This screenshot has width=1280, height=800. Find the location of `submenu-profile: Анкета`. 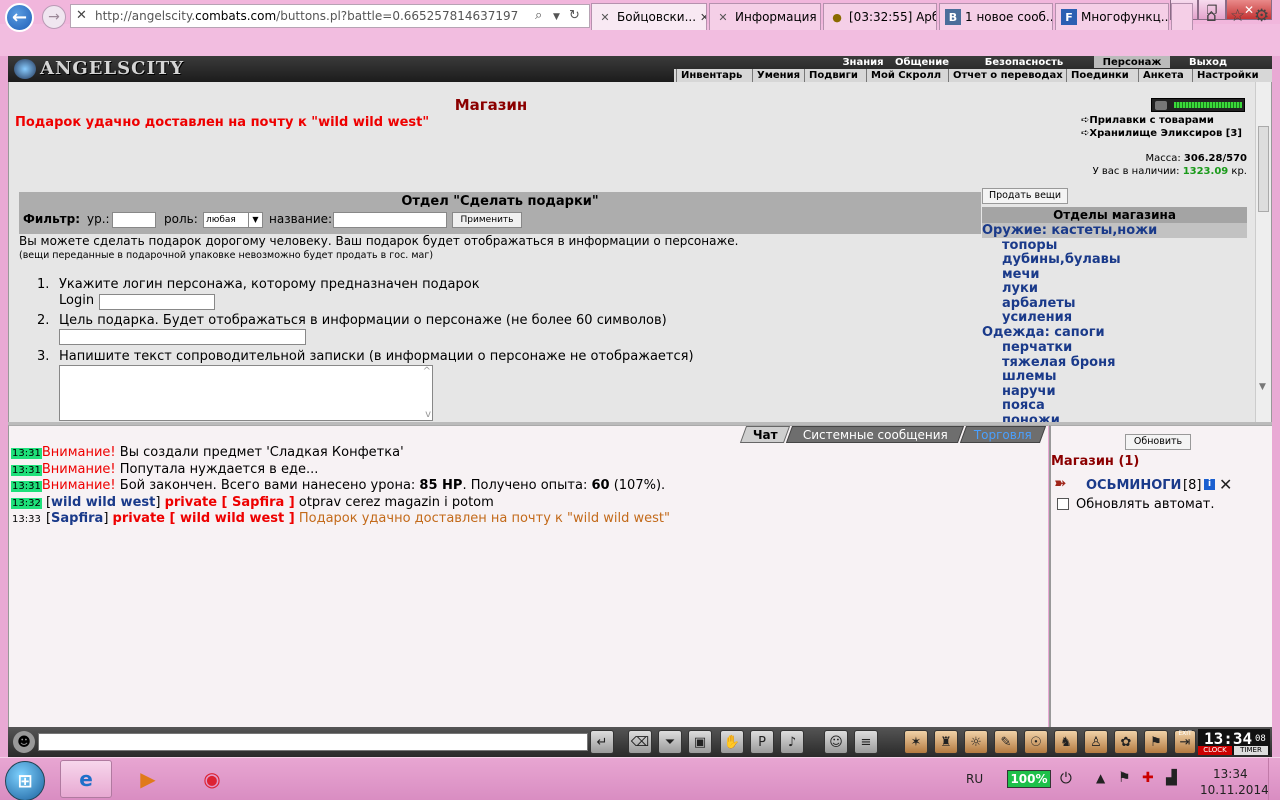

submenu-profile: Анкета is located at coordinates (1163, 75).